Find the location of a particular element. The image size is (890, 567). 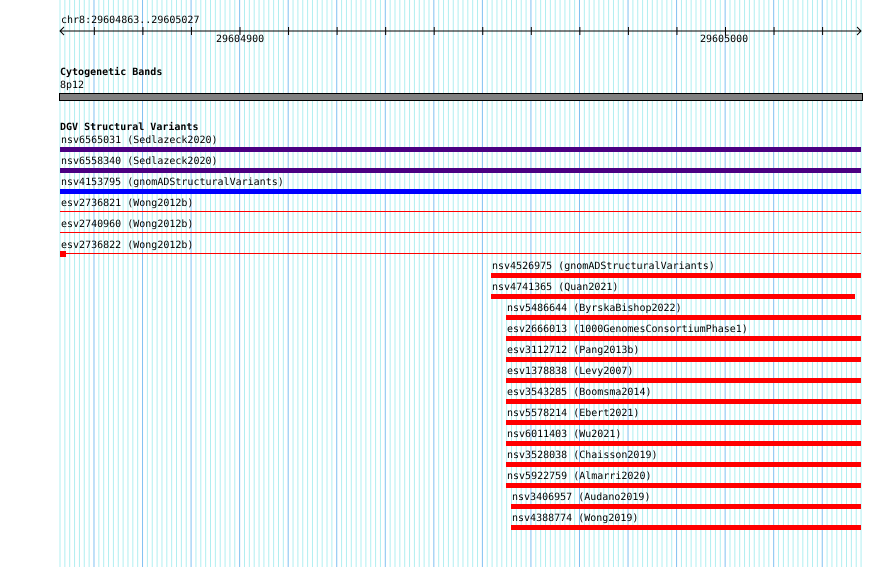

track-title: Cytogenetic Bands is located at coordinates (111, 72).